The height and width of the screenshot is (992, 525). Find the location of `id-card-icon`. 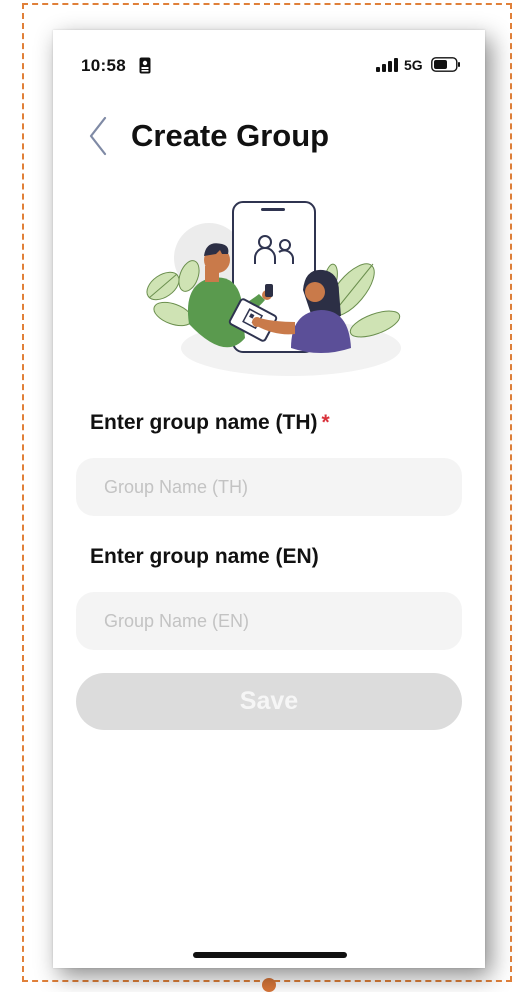

id-card-icon is located at coordinates (145, 65).